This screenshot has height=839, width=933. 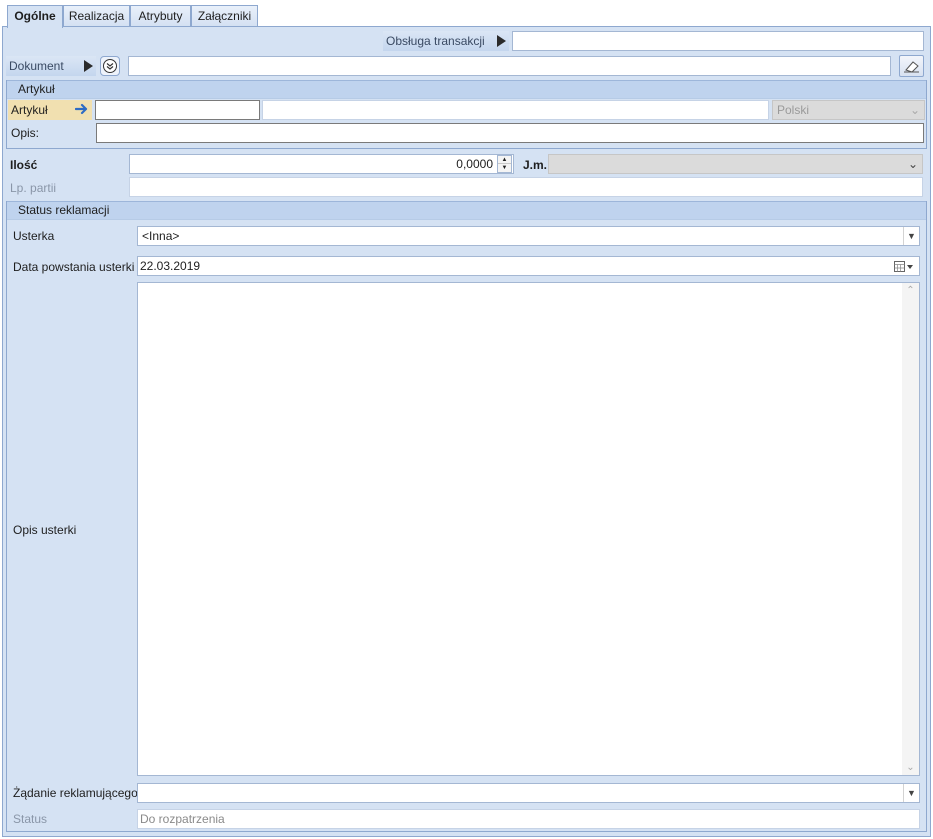 I want to click on tab-realizacja: Realizacja, so click(x=96, y=16).